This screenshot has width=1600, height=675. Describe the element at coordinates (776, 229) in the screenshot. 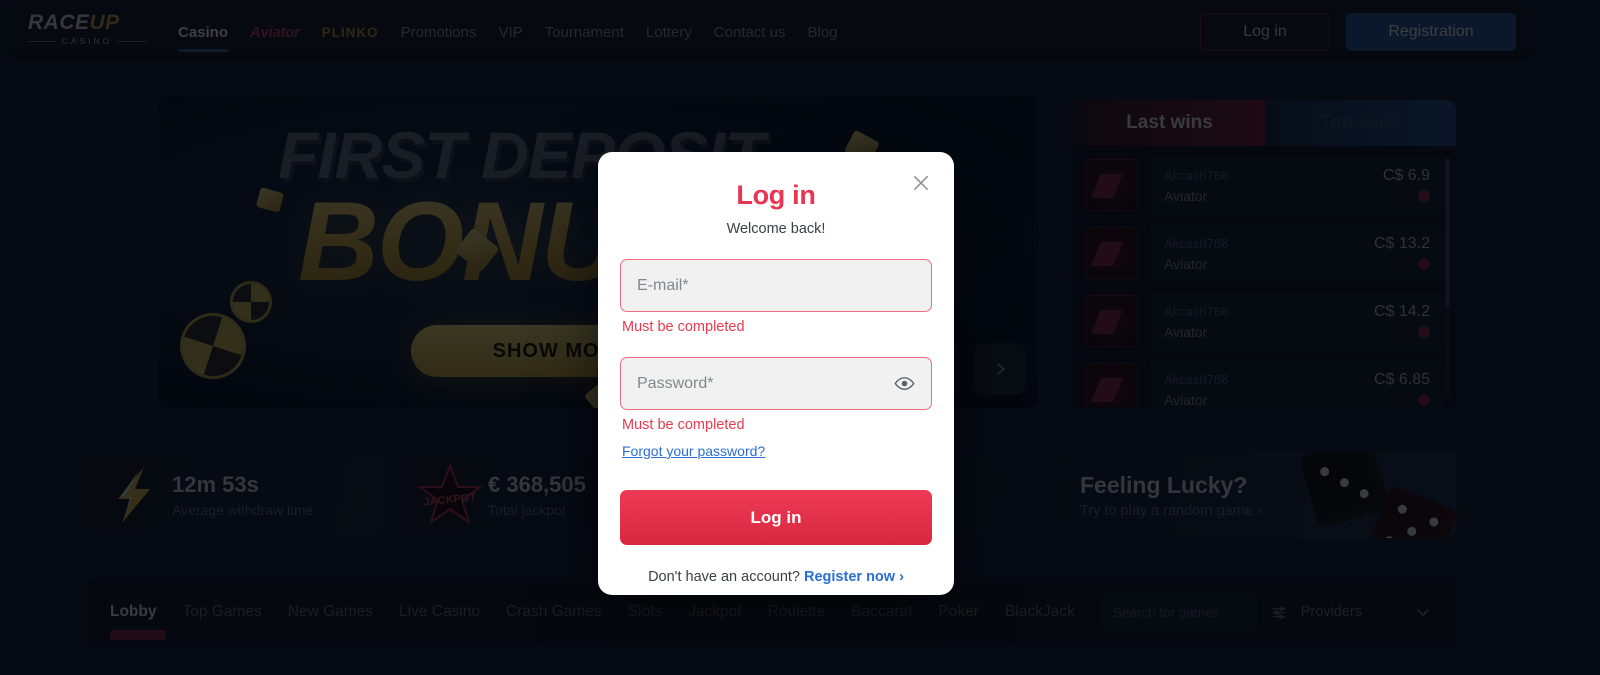

I see `modal-subtitle: Welcome back!` at that location.